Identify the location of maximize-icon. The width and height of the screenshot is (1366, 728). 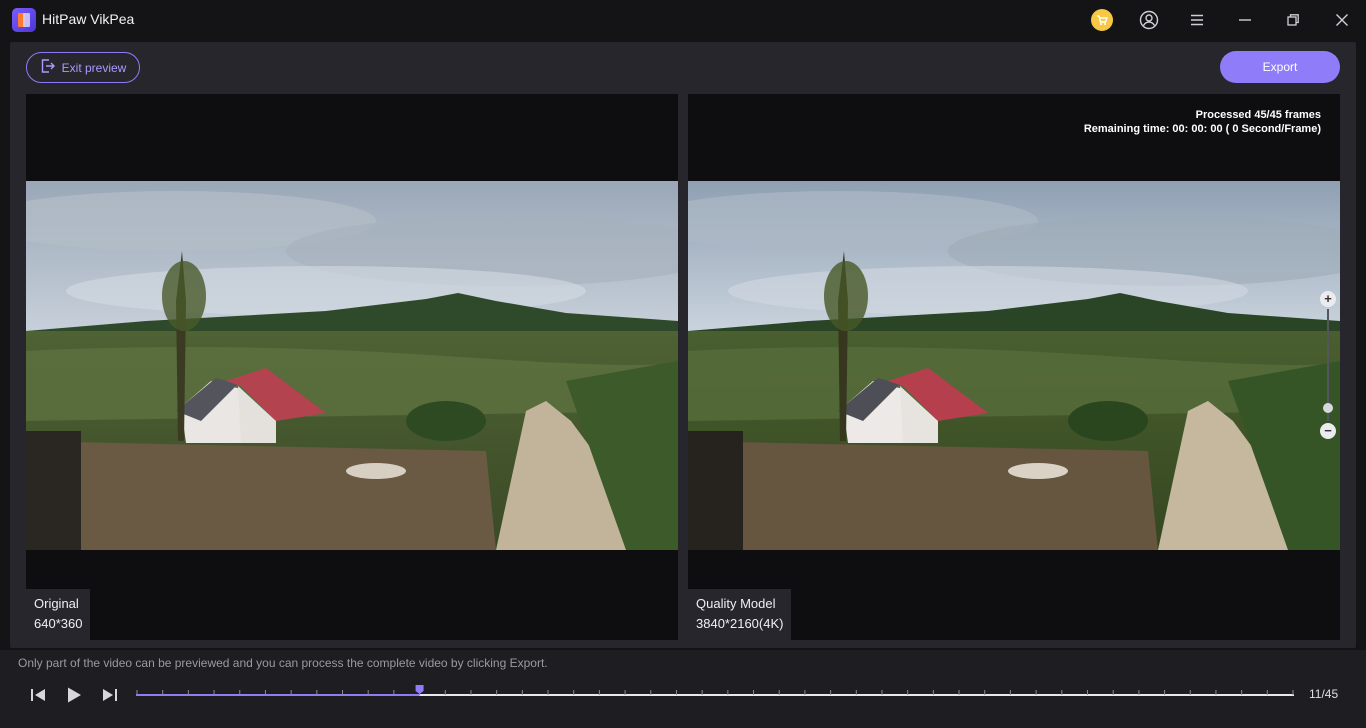
(1293, 20).